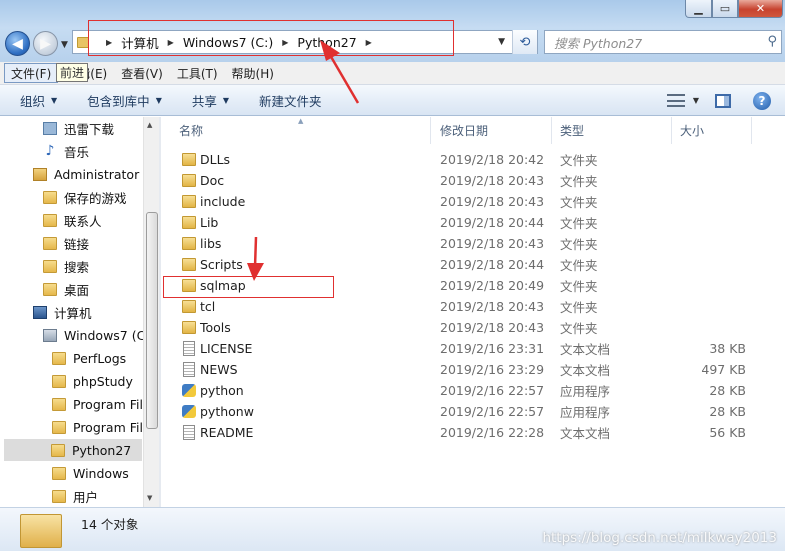 This screenshot has width=785, height=551. Describe the element at coordinates (85, 197) in the screenshot. I see `nav-item-saved-games: 保存的游戏` at that location.